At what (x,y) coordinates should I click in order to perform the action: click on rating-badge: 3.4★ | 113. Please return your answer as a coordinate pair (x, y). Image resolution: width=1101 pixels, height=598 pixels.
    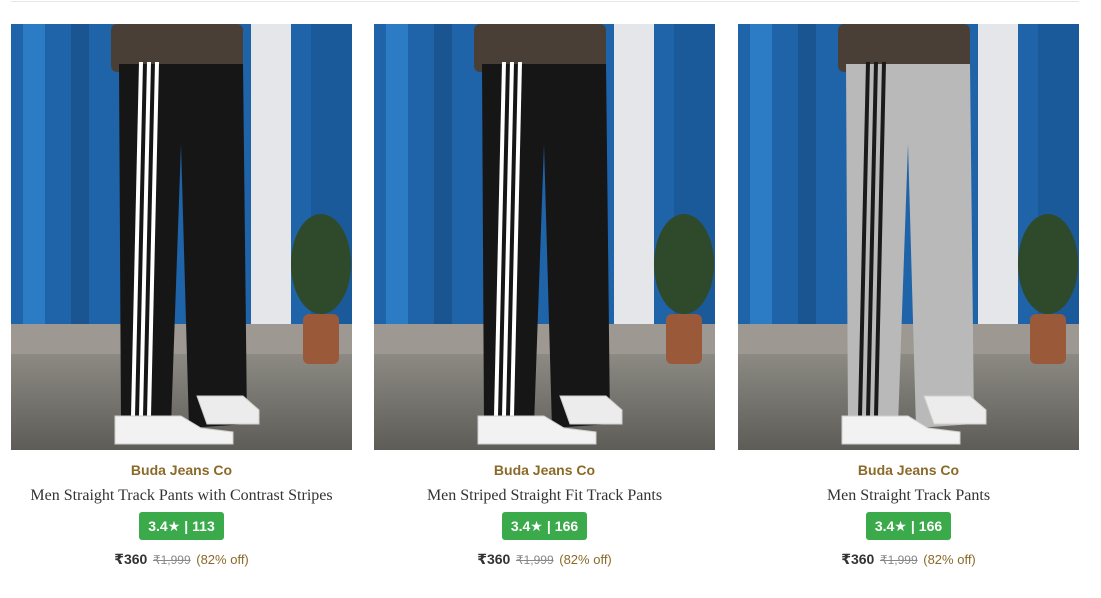
    Looking at the image, I should click on (181, 526).